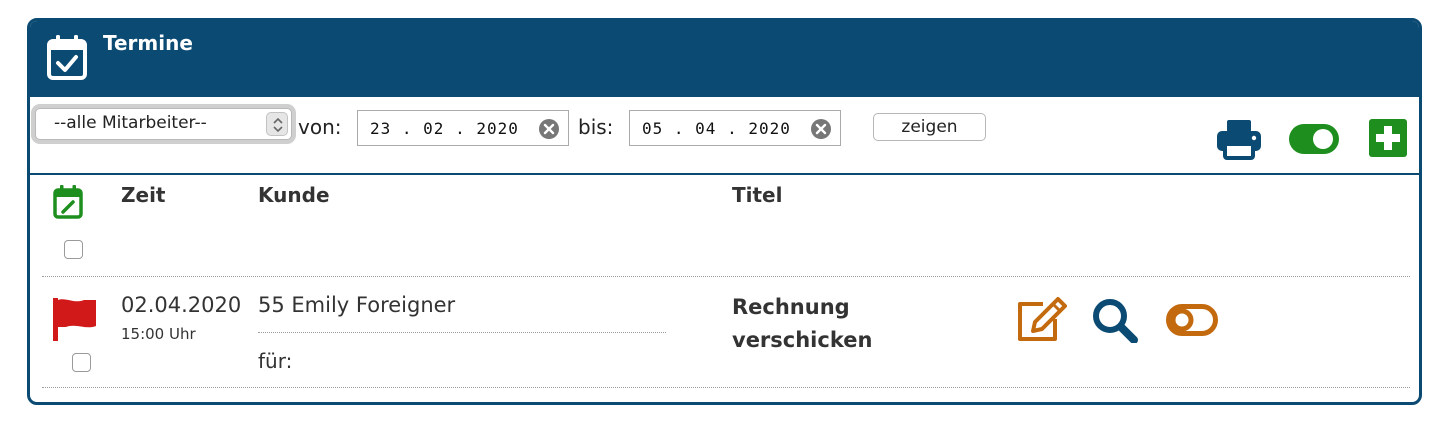  Describe the element at coordinates (73, 249) in the screenshot. I see `select-all-checkbox` at that location.